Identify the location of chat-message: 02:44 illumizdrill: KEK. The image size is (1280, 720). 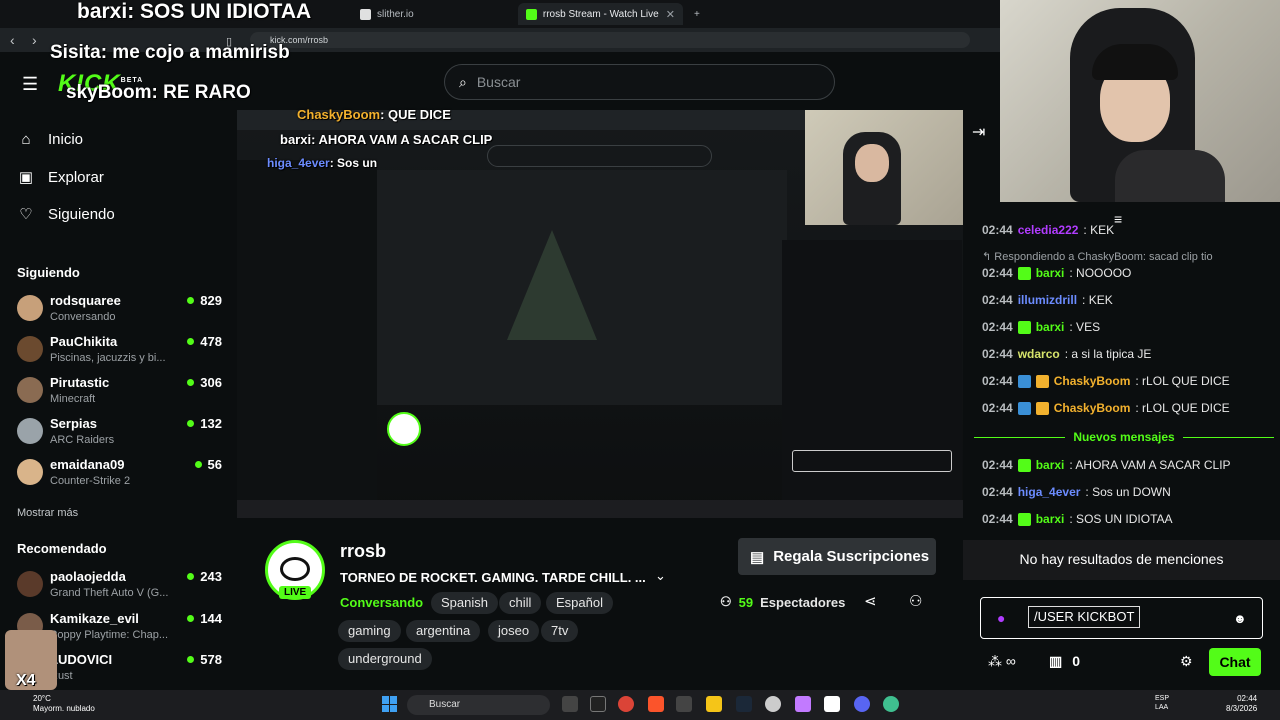
(1047, 300).